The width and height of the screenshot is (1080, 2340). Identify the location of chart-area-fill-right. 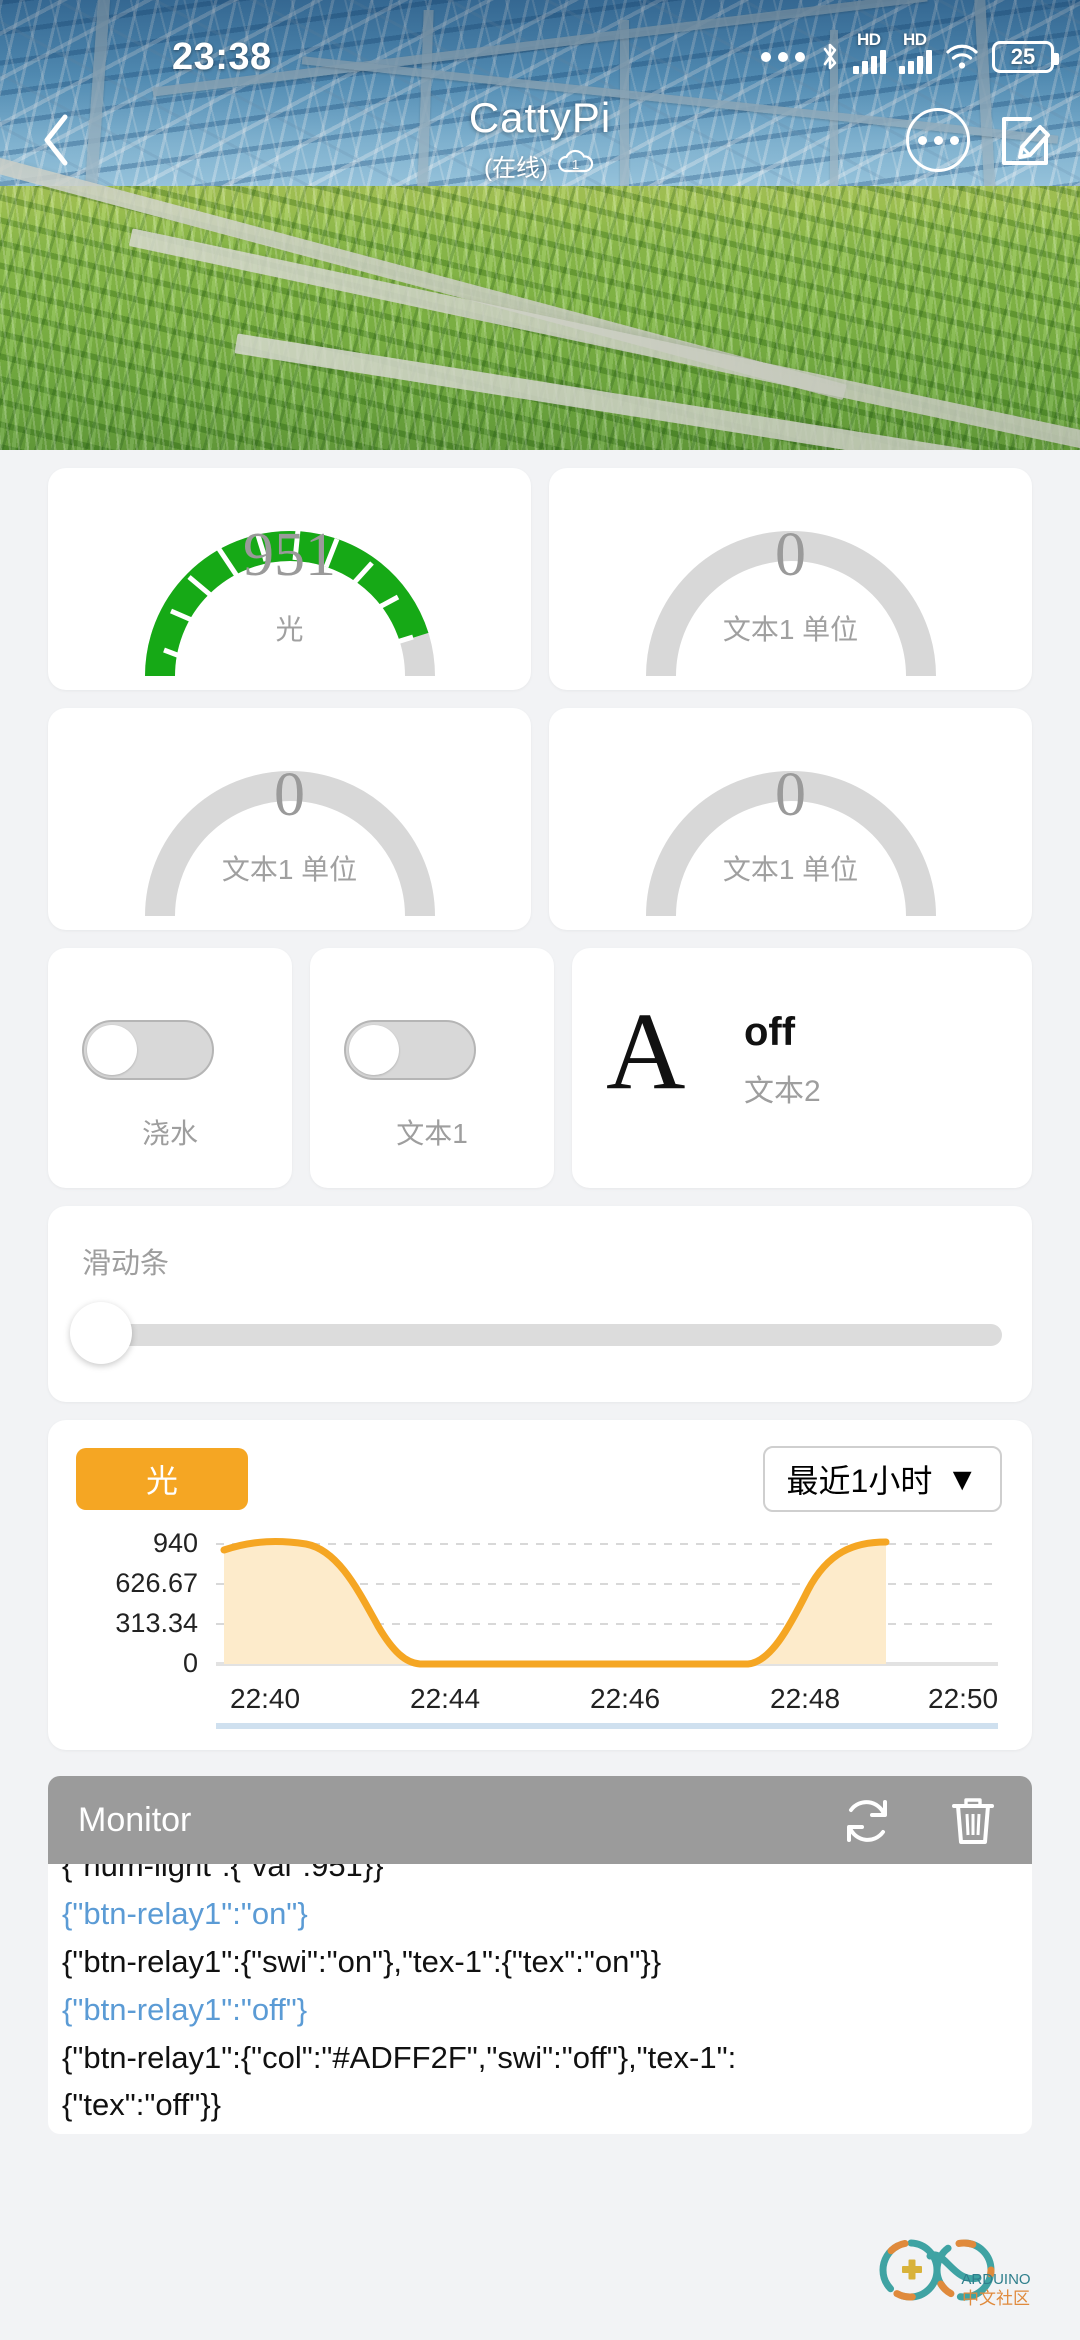
(817, 1603).